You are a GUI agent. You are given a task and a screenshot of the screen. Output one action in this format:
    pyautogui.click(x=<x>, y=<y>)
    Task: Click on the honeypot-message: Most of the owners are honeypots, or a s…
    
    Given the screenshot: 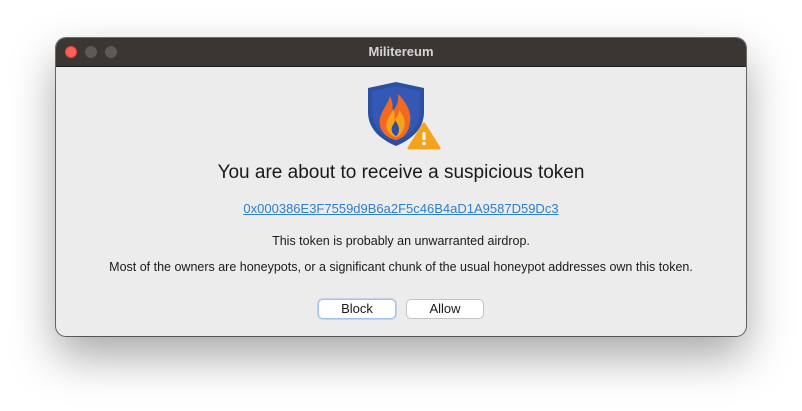 What is the action you would take?
    pyautogui.click(x=401, y=267)
    